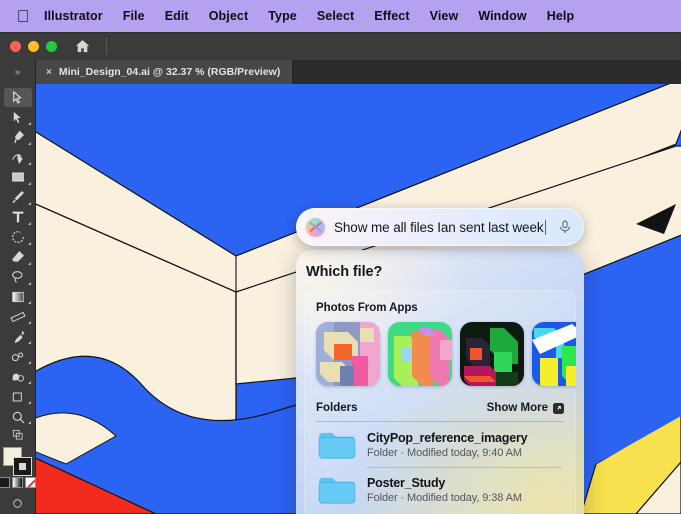  I want to click on menu-item-object: Object, so click(229, 16).